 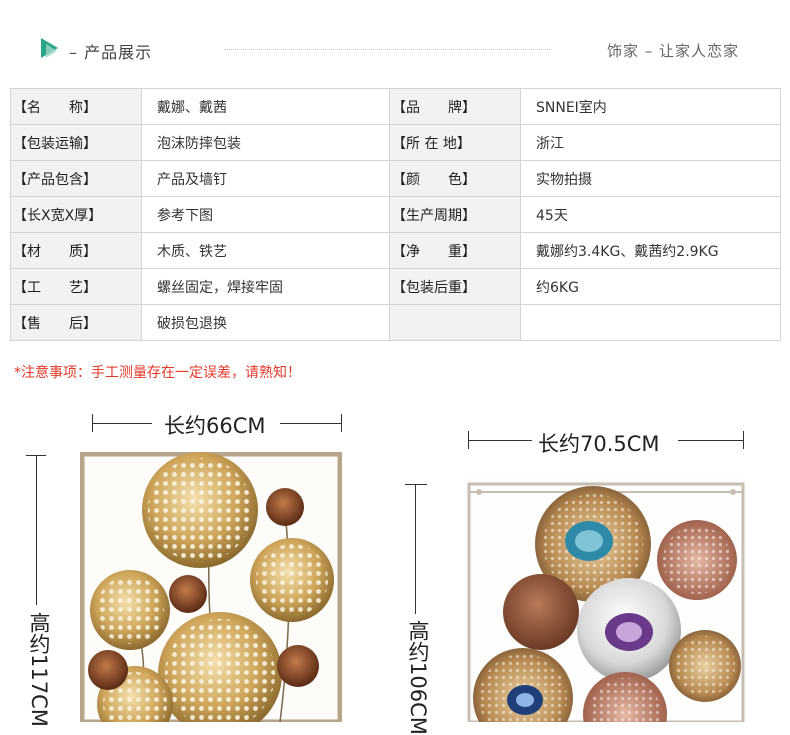 I want to click on width-label-left-product: 长约66CM, so click(x=215, y=426).